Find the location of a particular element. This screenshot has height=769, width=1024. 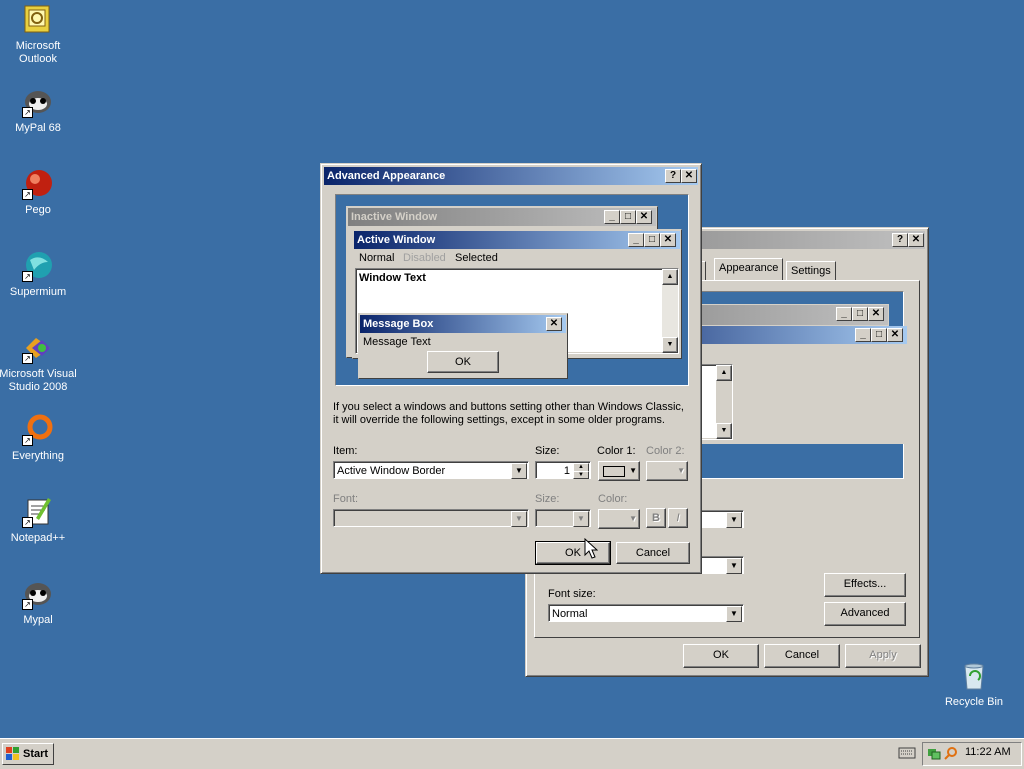

color1-label: Color 1: is located at coordinates (616, 451).